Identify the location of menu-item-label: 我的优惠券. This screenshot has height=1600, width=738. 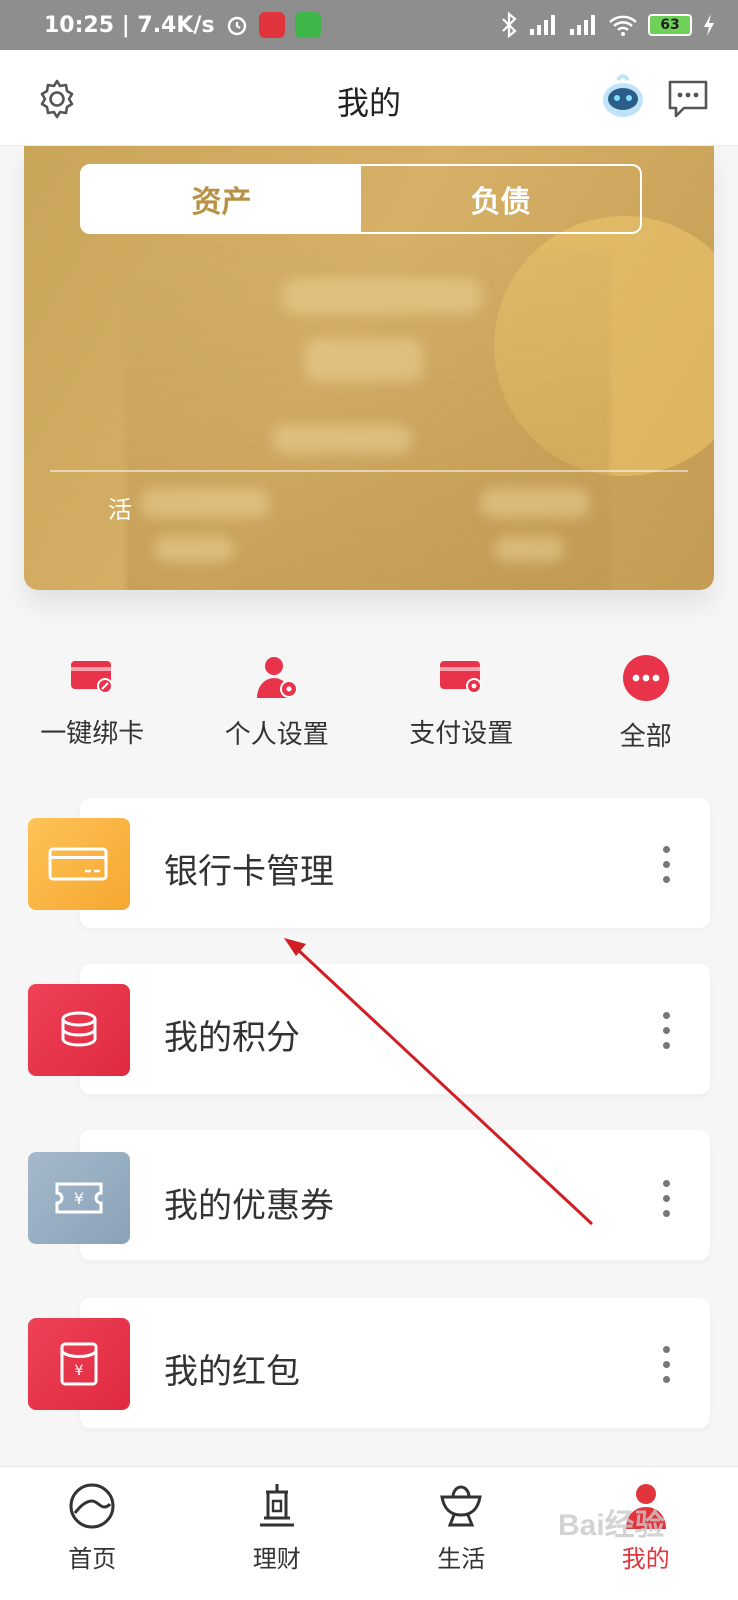
(249, 1206).